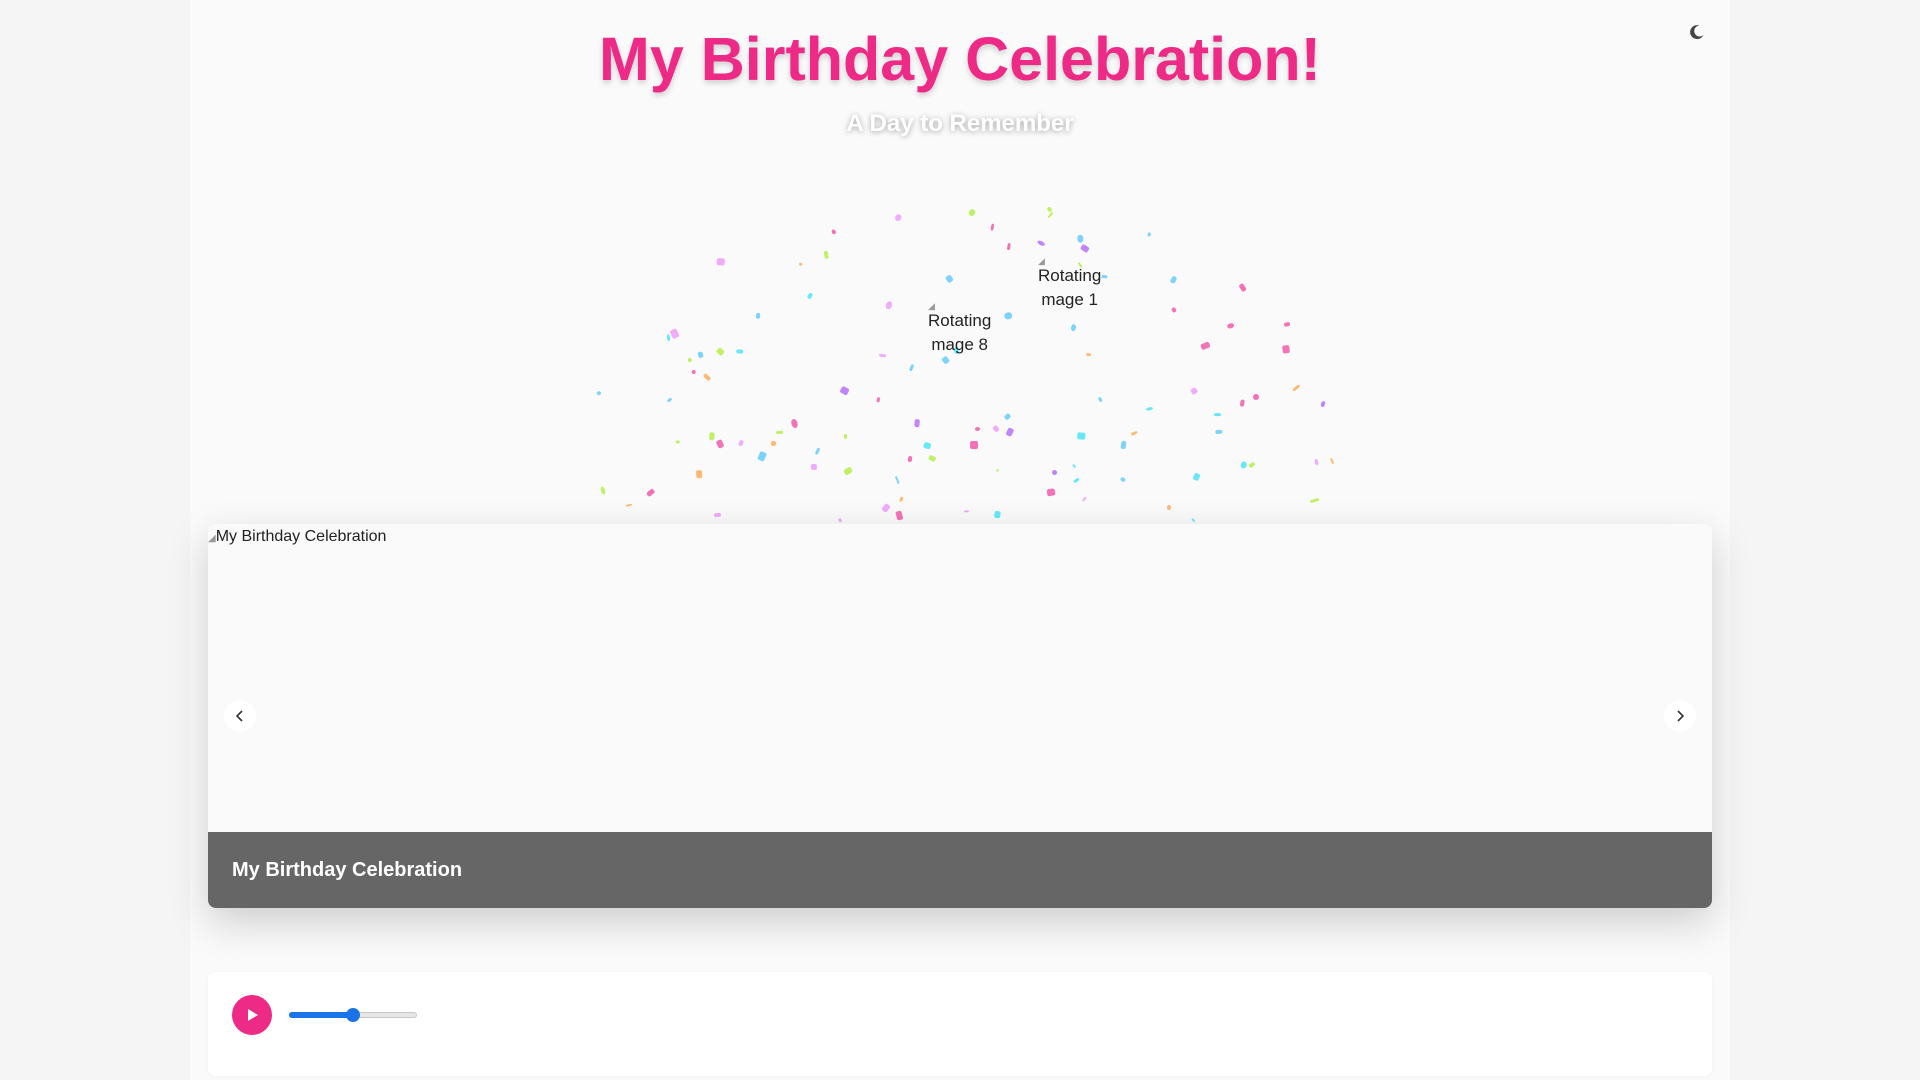  What do you see at coordinates (321, 1015) in the screenshot?
I see `volume-fill` at bounding box center [321, 1015].